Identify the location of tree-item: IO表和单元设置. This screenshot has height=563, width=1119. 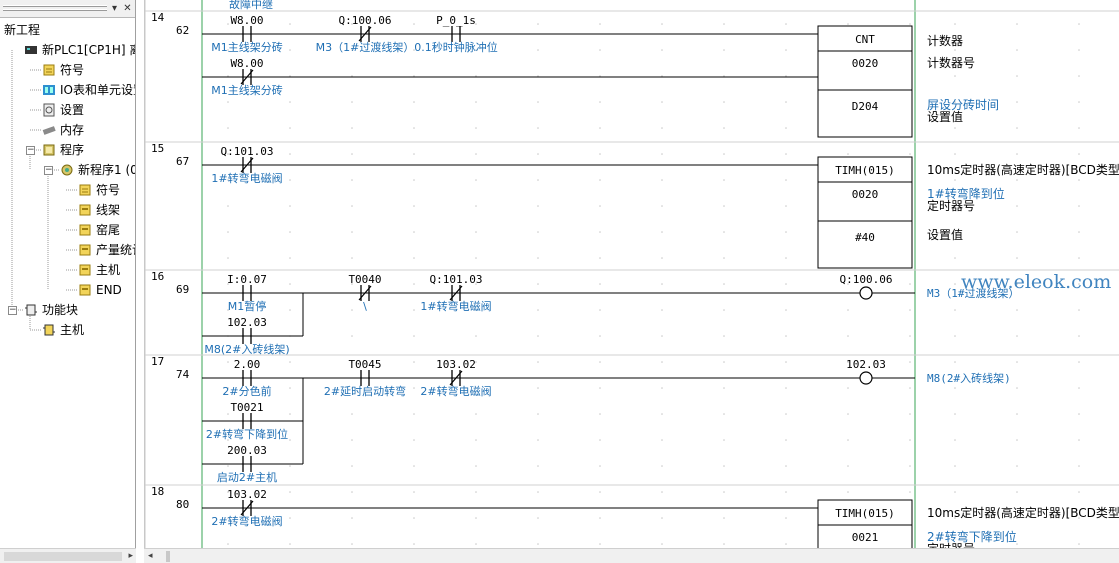
(88, 90).